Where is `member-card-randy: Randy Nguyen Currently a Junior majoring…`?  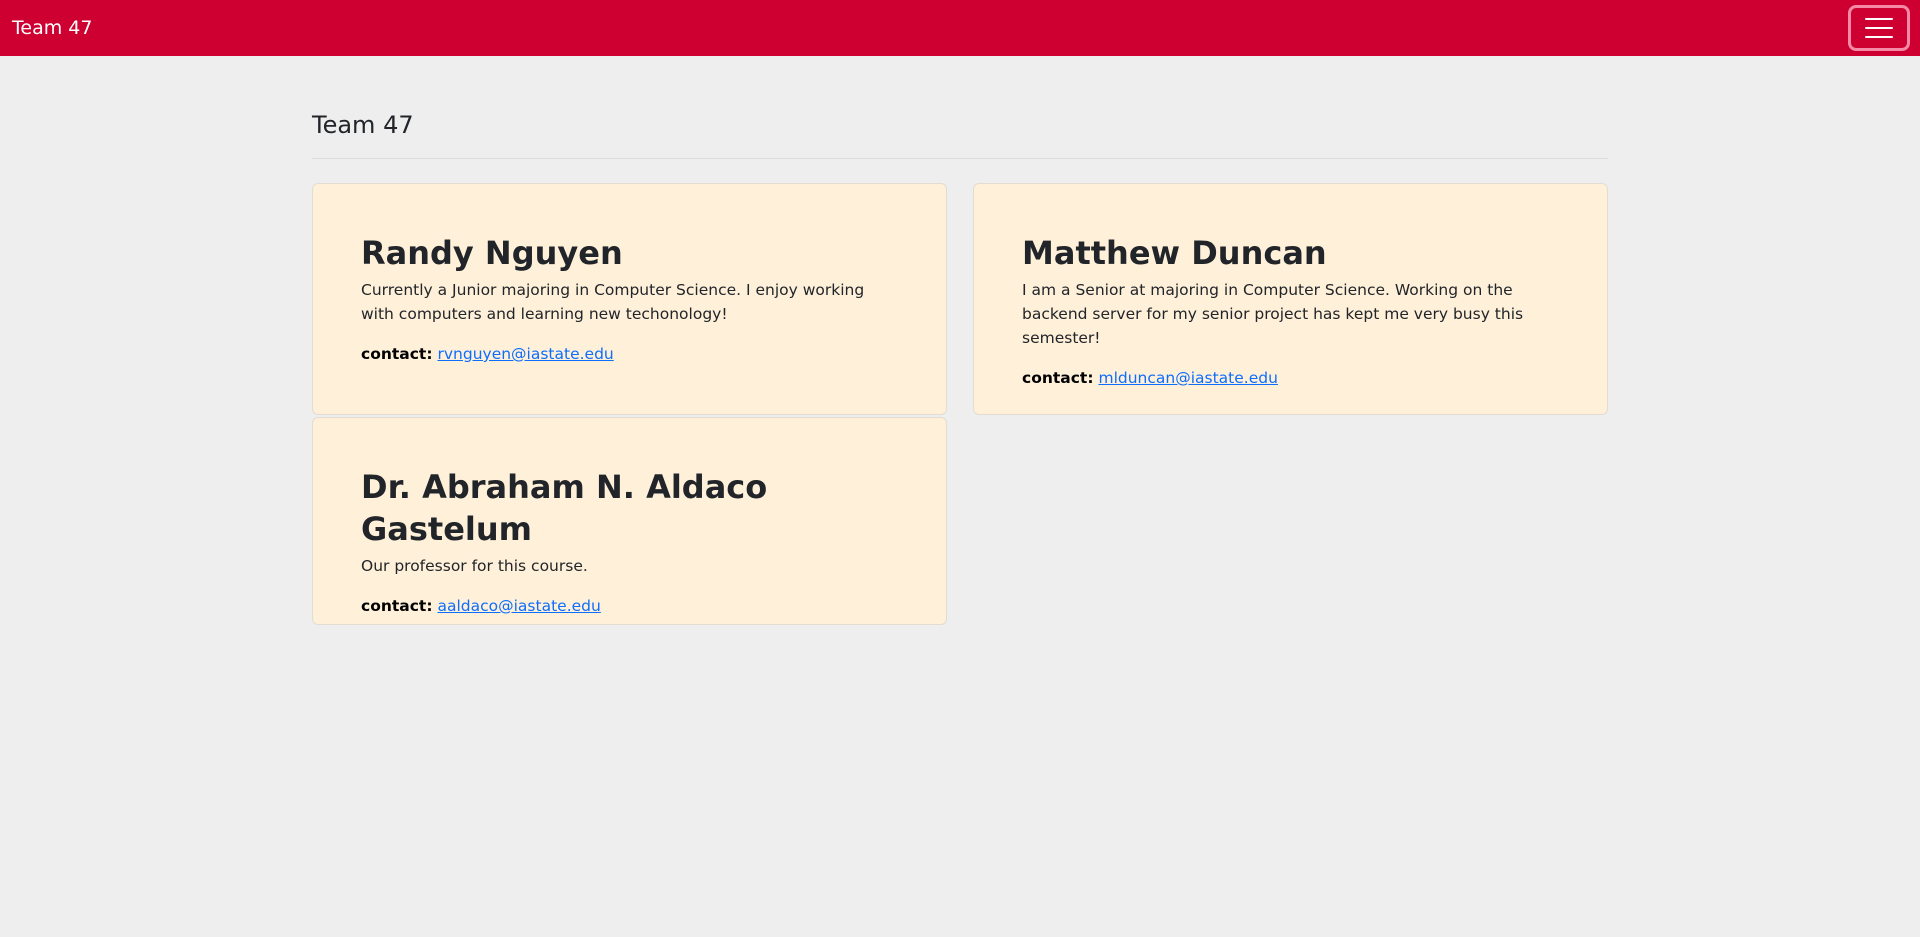 member-card-randy: Randy Nguyen Currently a Junior majoring… is located at coordinates (629, 299).